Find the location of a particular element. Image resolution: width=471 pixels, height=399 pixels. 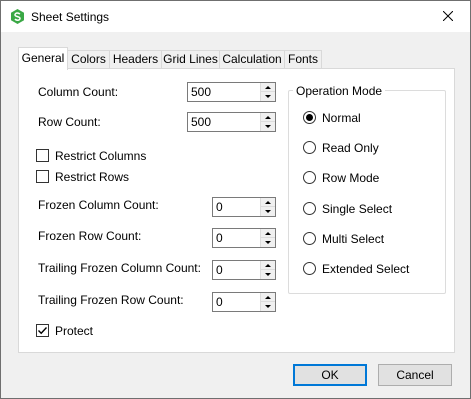

tab-grid-lines: Grid Lines is located at coordinates (190, 59).